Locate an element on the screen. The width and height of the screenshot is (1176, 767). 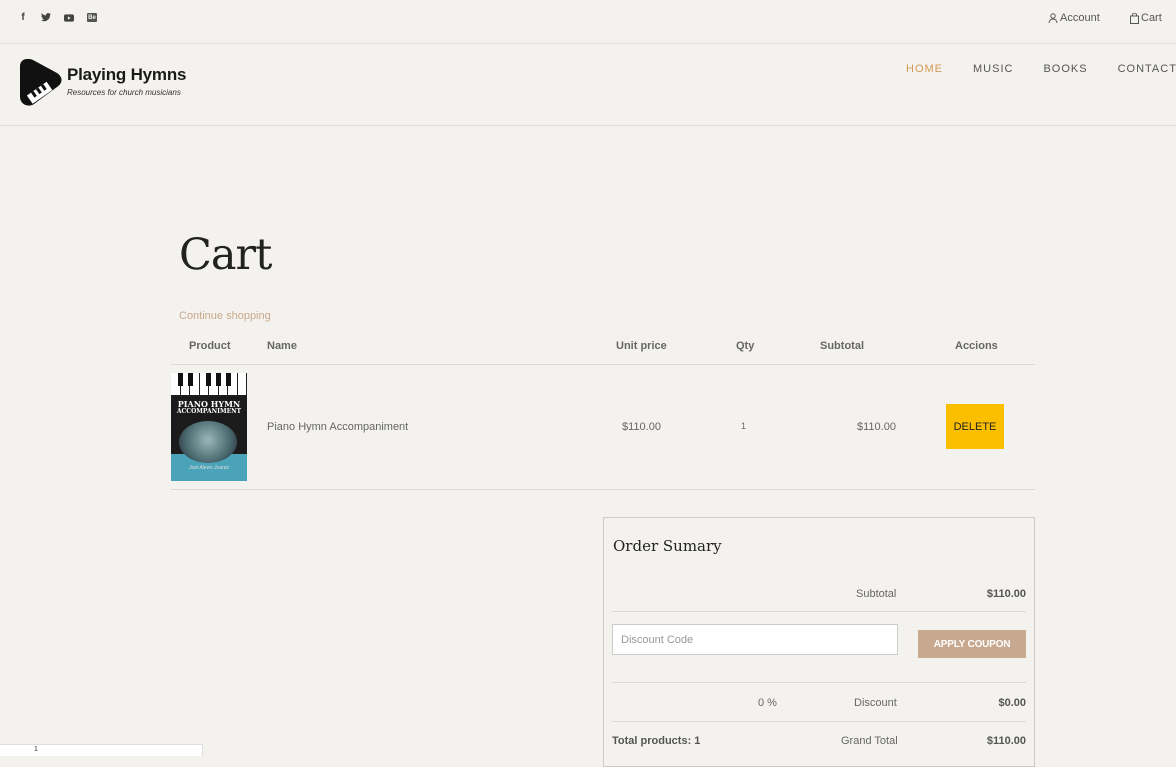
discount-percent: 0 % is located at coordinates (767, 703).